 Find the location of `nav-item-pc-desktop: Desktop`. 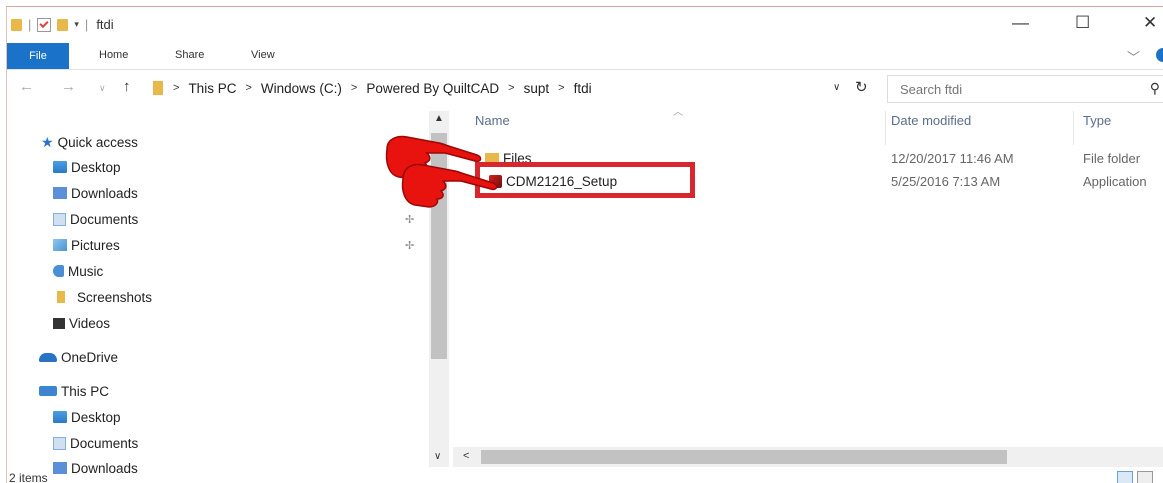

nav-item-pc-desktop: Desktop is located at coordinates (87, 417).